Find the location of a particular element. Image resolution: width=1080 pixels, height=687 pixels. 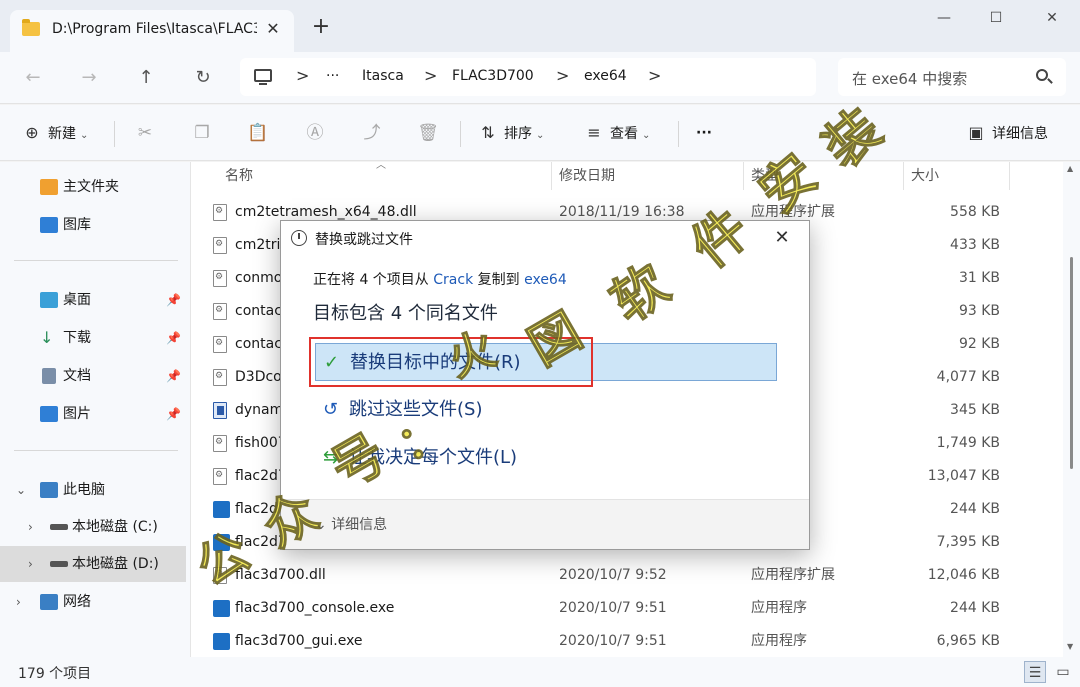

refresh-button: ↻ is located at coordinates (203, 78).